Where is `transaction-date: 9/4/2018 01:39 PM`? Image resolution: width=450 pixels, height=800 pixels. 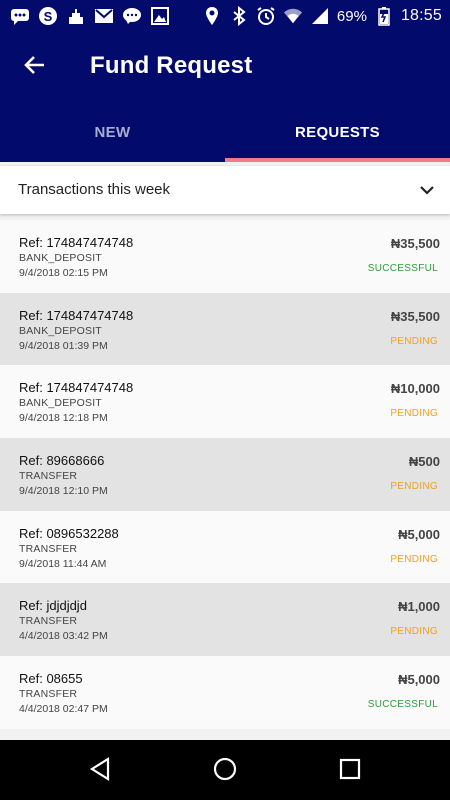 transaction-date: 9/4/2018 01:39 PM is located at coordinates (63, 345).